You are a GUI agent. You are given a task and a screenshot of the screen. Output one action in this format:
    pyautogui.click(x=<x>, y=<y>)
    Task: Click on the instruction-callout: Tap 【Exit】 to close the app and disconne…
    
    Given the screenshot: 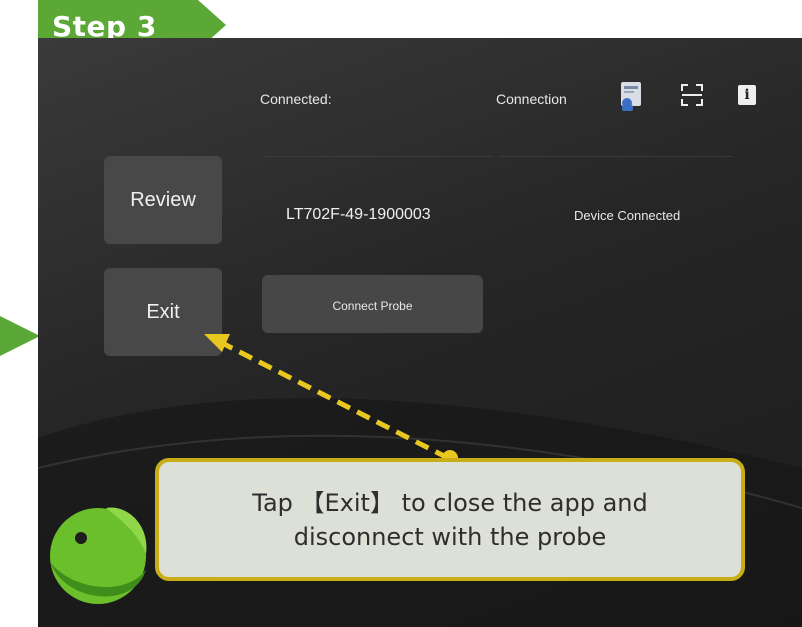 What is the action you would take?
    pyautogui.click(x=450, y=519)
    